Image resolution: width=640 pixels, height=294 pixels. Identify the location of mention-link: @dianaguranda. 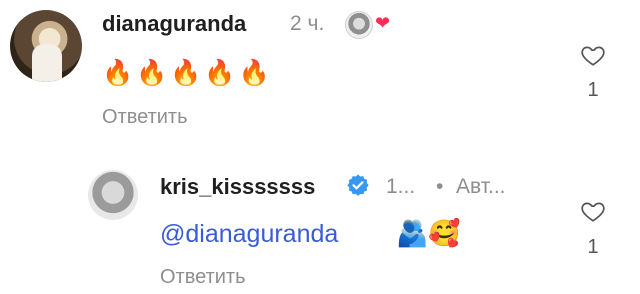
(249, 234).